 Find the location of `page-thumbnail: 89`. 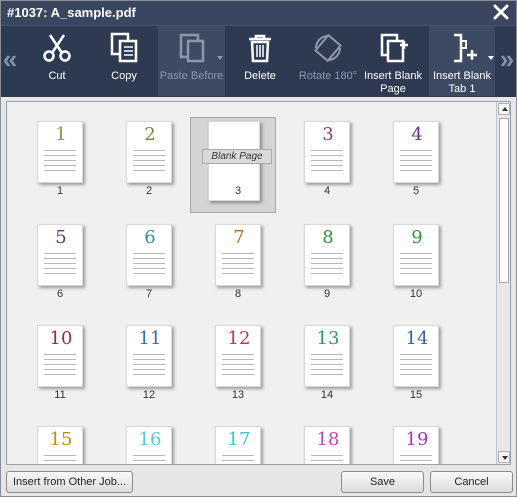

page-thumbnail: 89 is located at coordinates (324, 267).